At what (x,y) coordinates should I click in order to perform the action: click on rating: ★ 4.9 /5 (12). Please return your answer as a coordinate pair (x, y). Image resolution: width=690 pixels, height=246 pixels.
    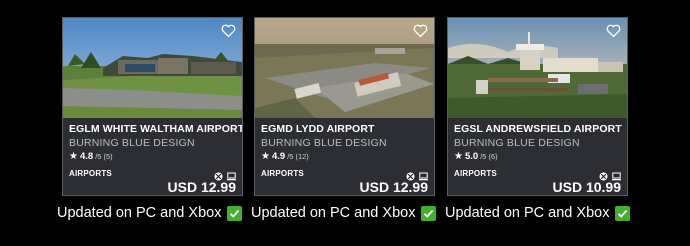
    Looking at the image, I should click on (285, 156).